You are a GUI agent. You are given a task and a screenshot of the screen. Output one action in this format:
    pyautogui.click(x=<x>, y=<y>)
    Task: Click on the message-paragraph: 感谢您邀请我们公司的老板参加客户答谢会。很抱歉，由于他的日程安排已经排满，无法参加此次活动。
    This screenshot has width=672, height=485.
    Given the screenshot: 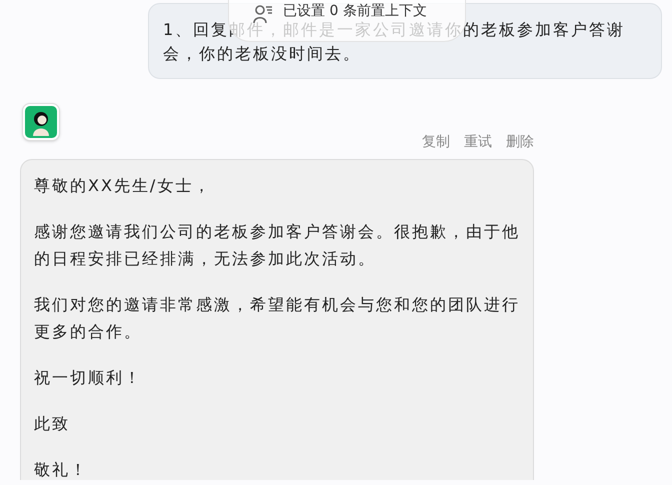 What is the action you would take?
    pyautogui.click(x=277, y=245)
    